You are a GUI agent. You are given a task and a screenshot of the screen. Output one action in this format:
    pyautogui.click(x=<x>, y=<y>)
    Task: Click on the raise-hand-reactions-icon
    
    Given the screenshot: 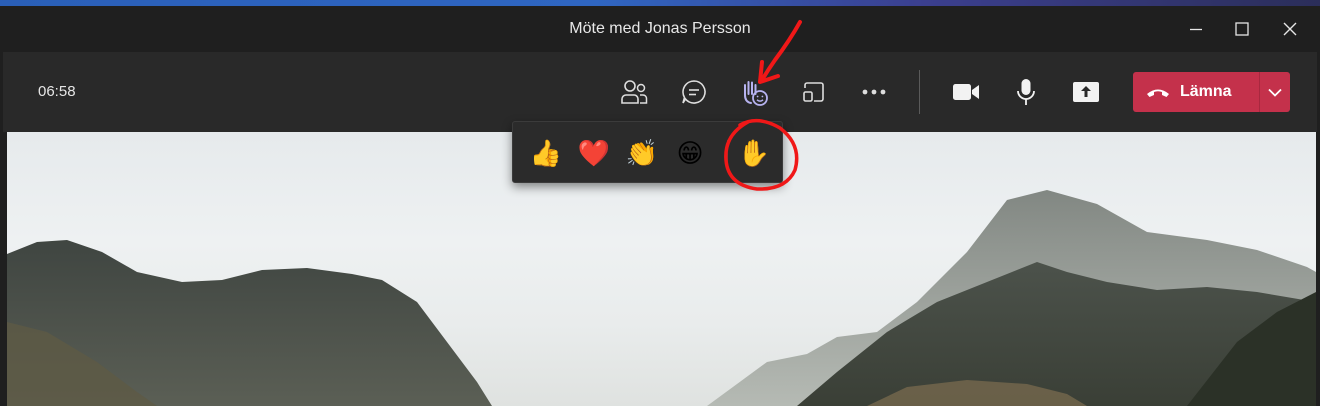 What is the action you would take?
    pyautogui.click(x=756, y=93)
    